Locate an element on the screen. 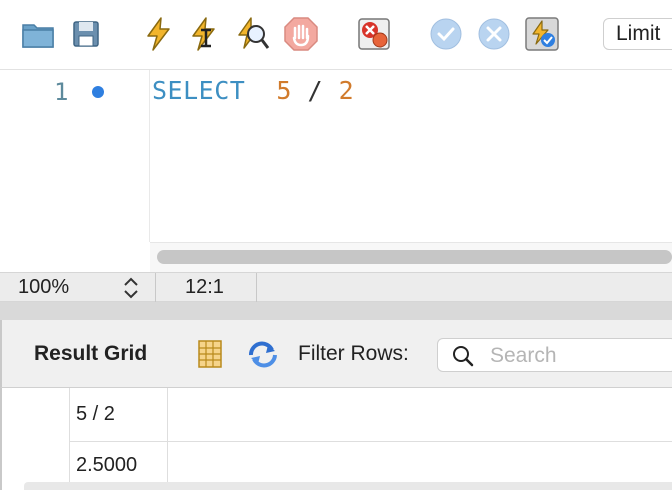  explain-icon is located at coordinates (253, 34).